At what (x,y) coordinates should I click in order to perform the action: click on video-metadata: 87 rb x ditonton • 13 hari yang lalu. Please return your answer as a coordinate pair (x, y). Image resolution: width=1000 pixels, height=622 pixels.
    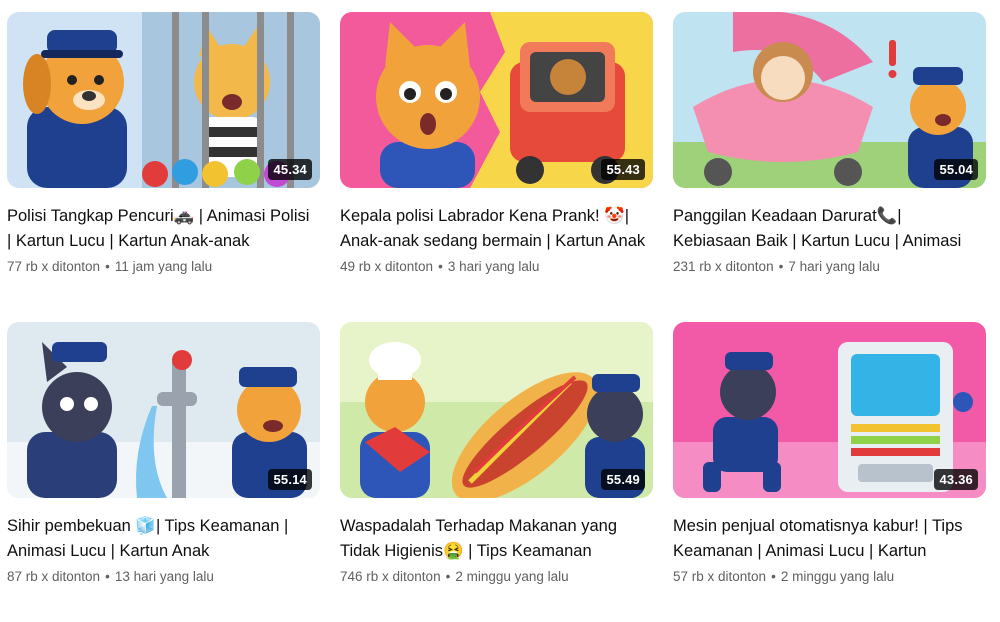
    Looking at the image, I should click on (163, 576).